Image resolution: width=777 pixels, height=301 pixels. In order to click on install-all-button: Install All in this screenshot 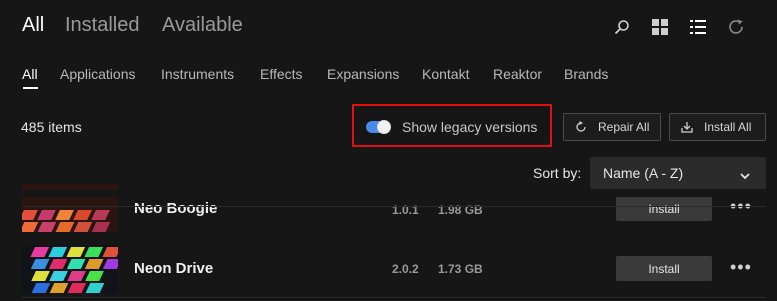, I will do `click(717, 127)`.